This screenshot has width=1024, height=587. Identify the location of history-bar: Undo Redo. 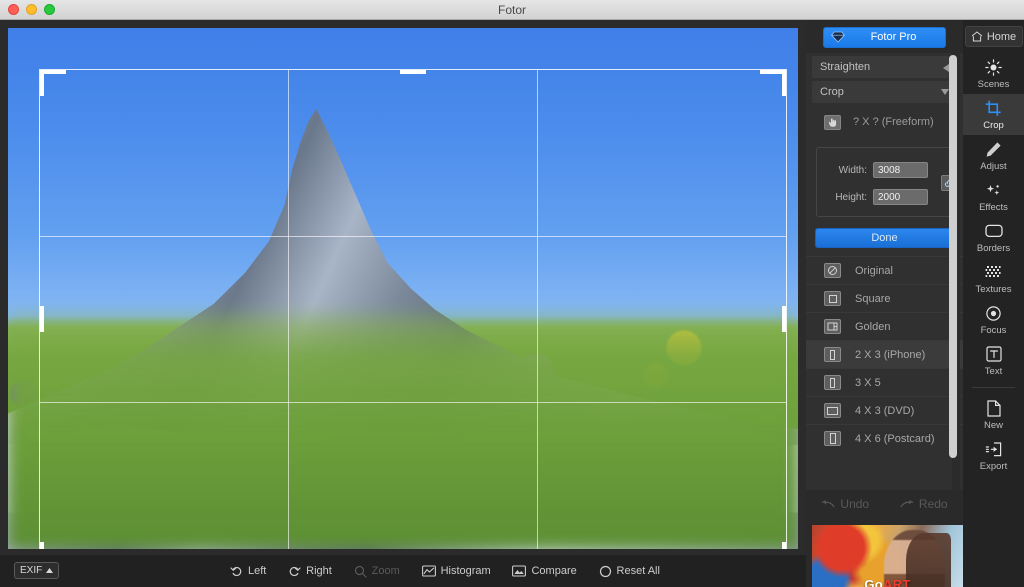
(884, 504).